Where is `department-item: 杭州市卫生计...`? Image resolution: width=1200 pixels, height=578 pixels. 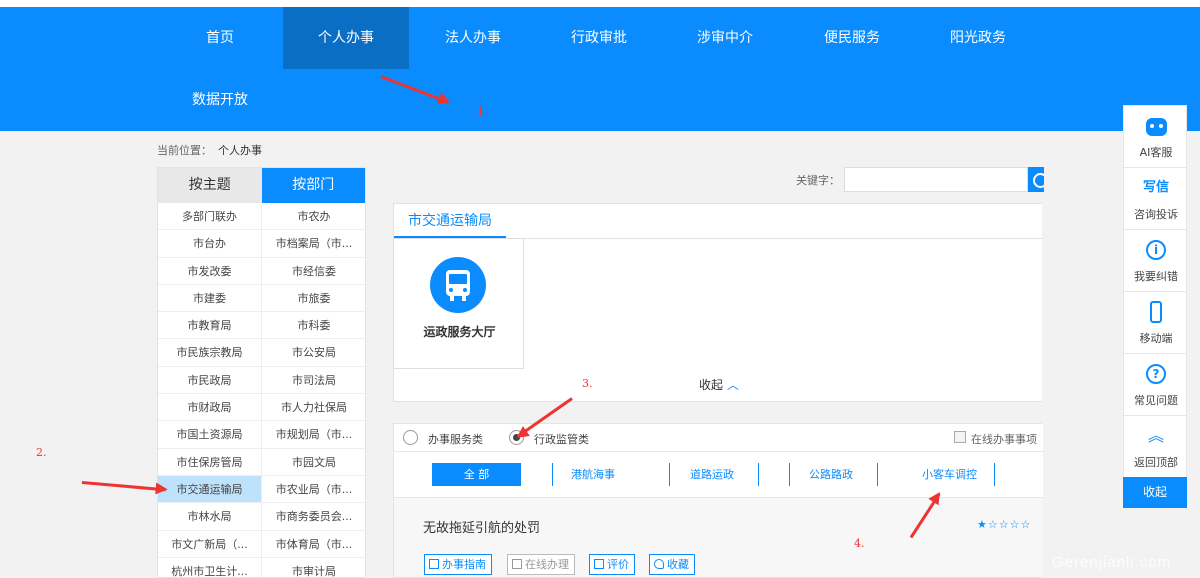
department-item: 杭州市卫生计... is located at coordinates (210, 567).